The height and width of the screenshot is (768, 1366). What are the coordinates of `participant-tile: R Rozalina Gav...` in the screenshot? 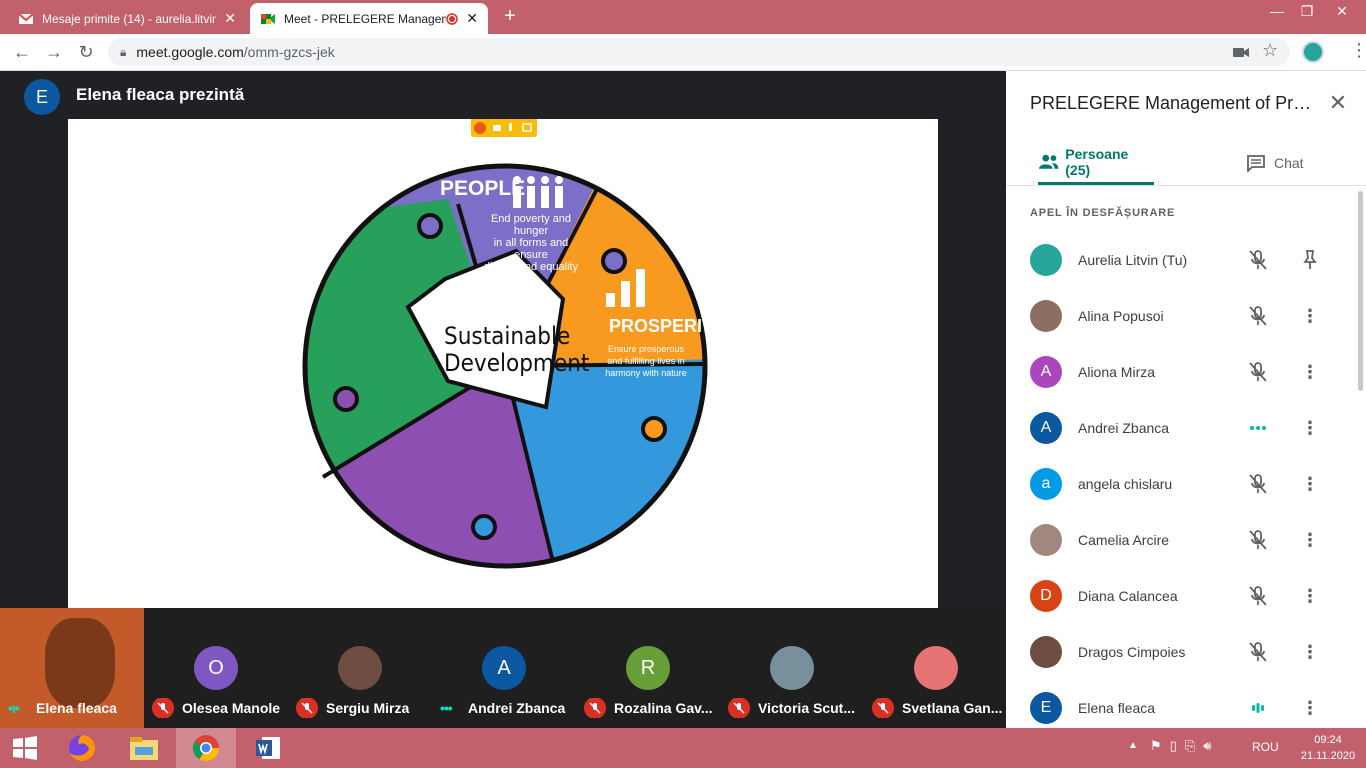 It's located at (648, 668).